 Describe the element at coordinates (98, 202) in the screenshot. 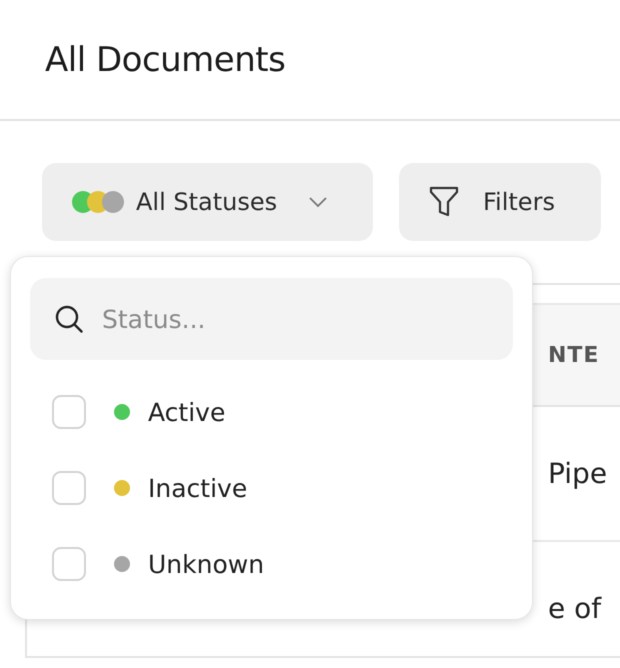

I see `status-dots-icon` at that location.